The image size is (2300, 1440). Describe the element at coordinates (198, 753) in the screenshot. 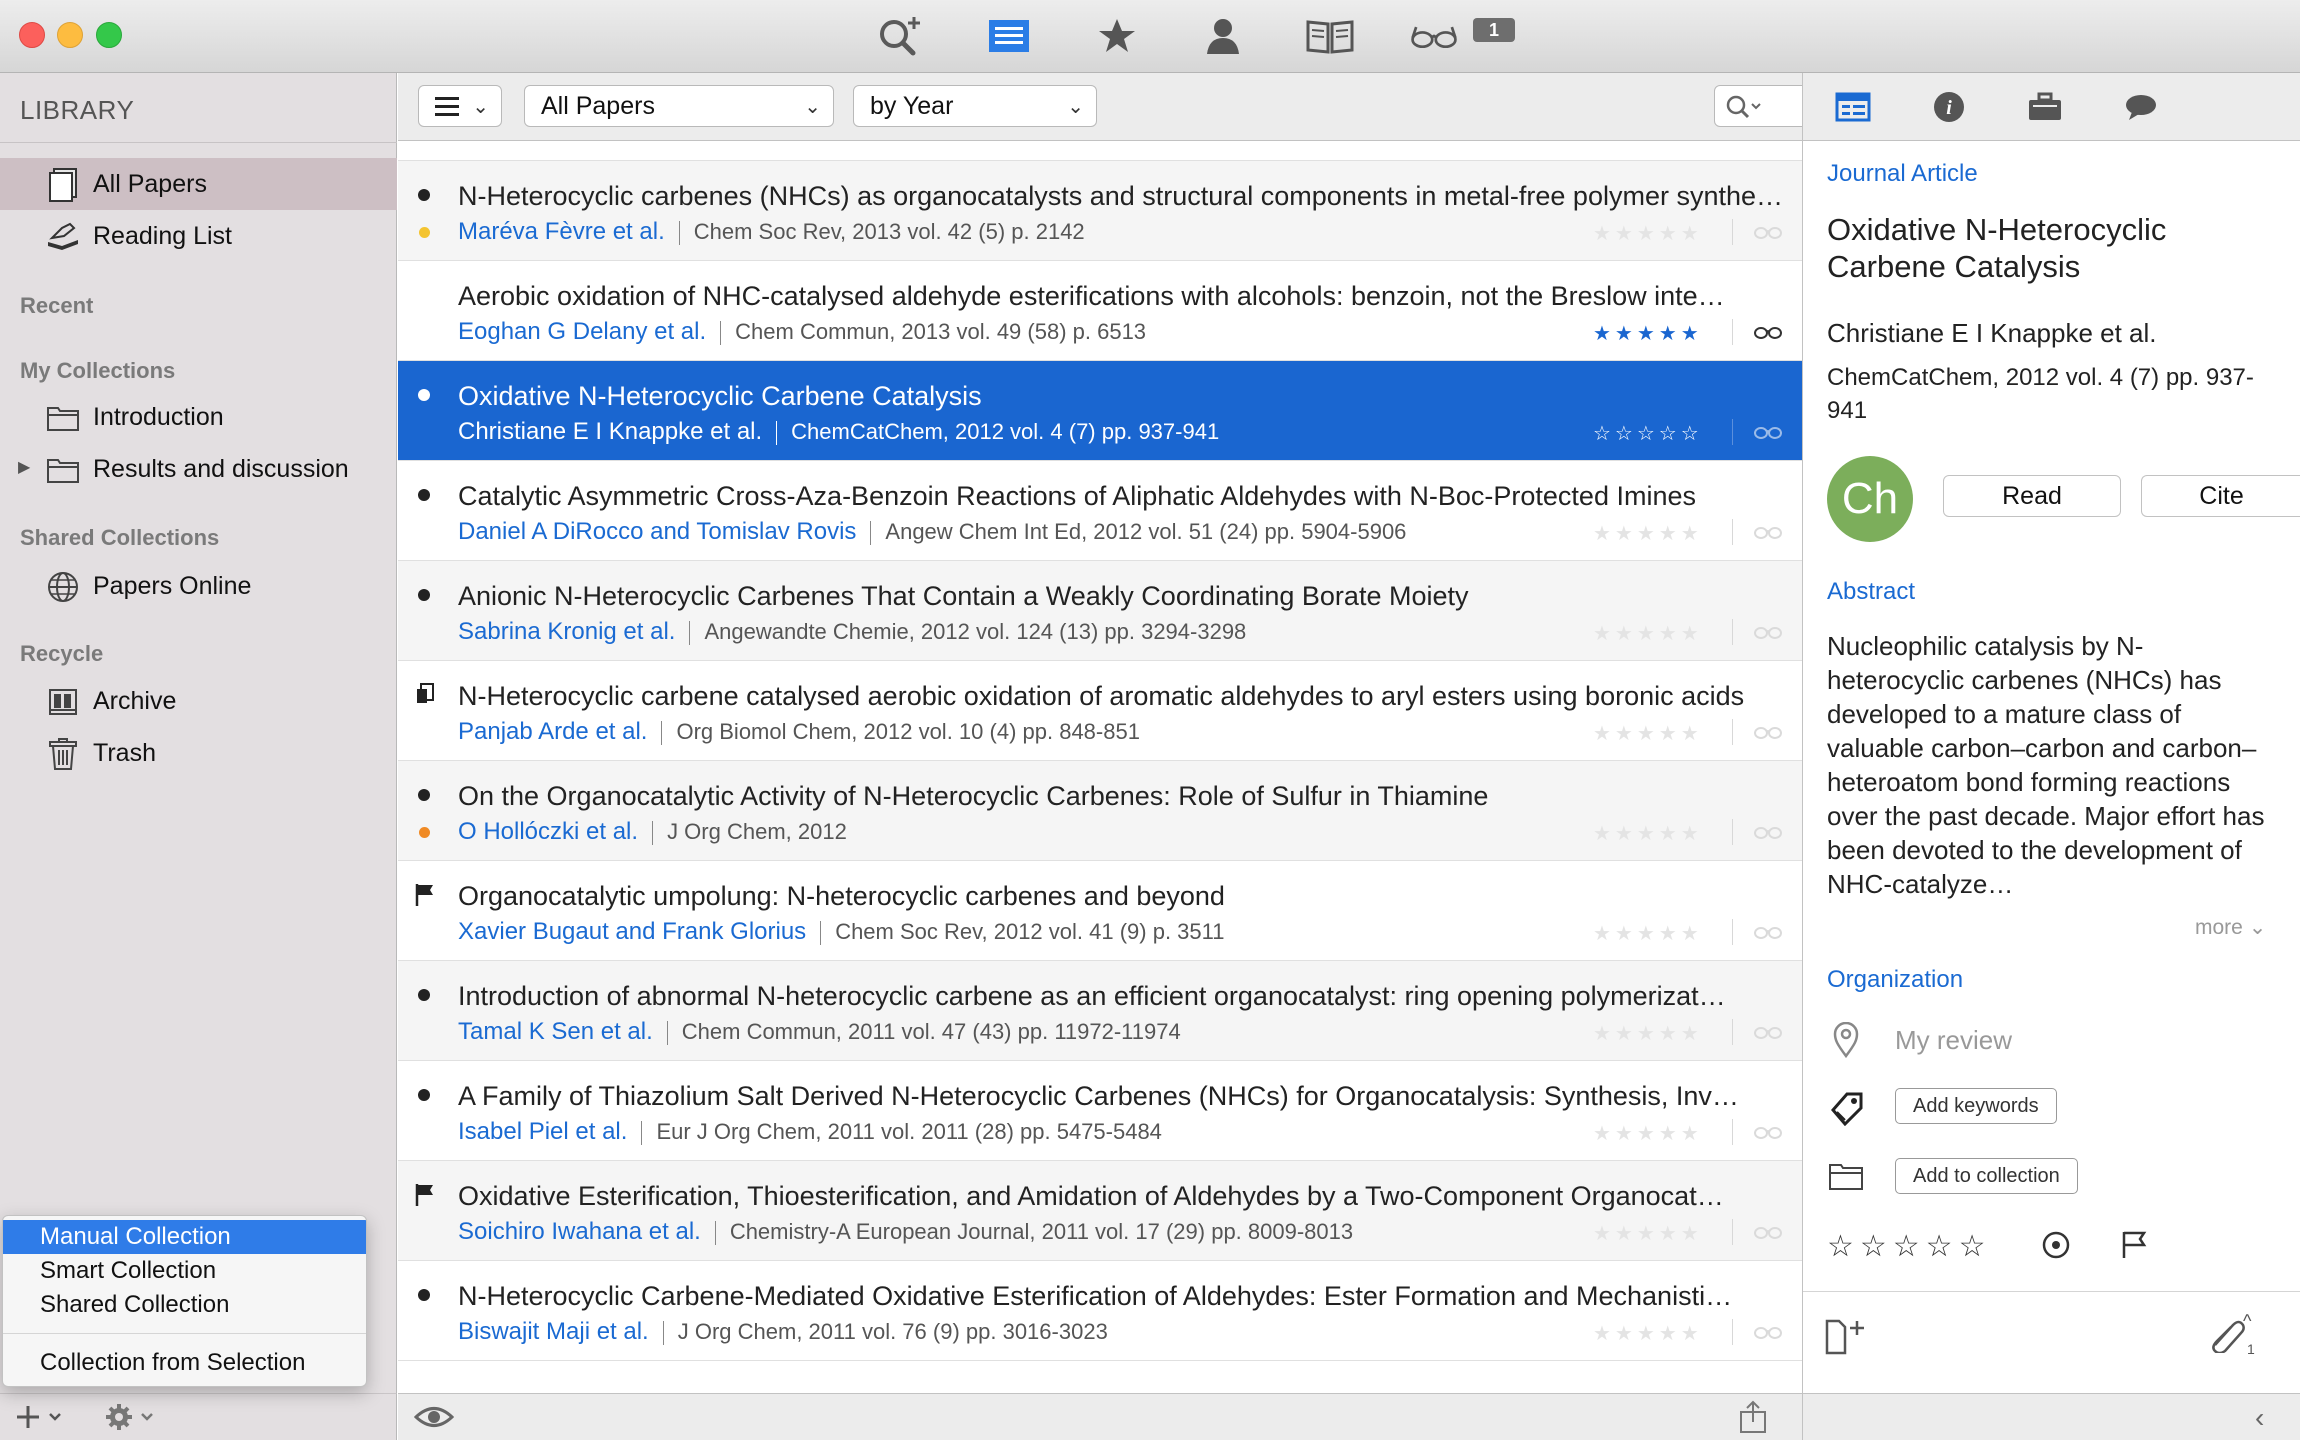

I see `sidebar-item-trash: Trash` at that location.